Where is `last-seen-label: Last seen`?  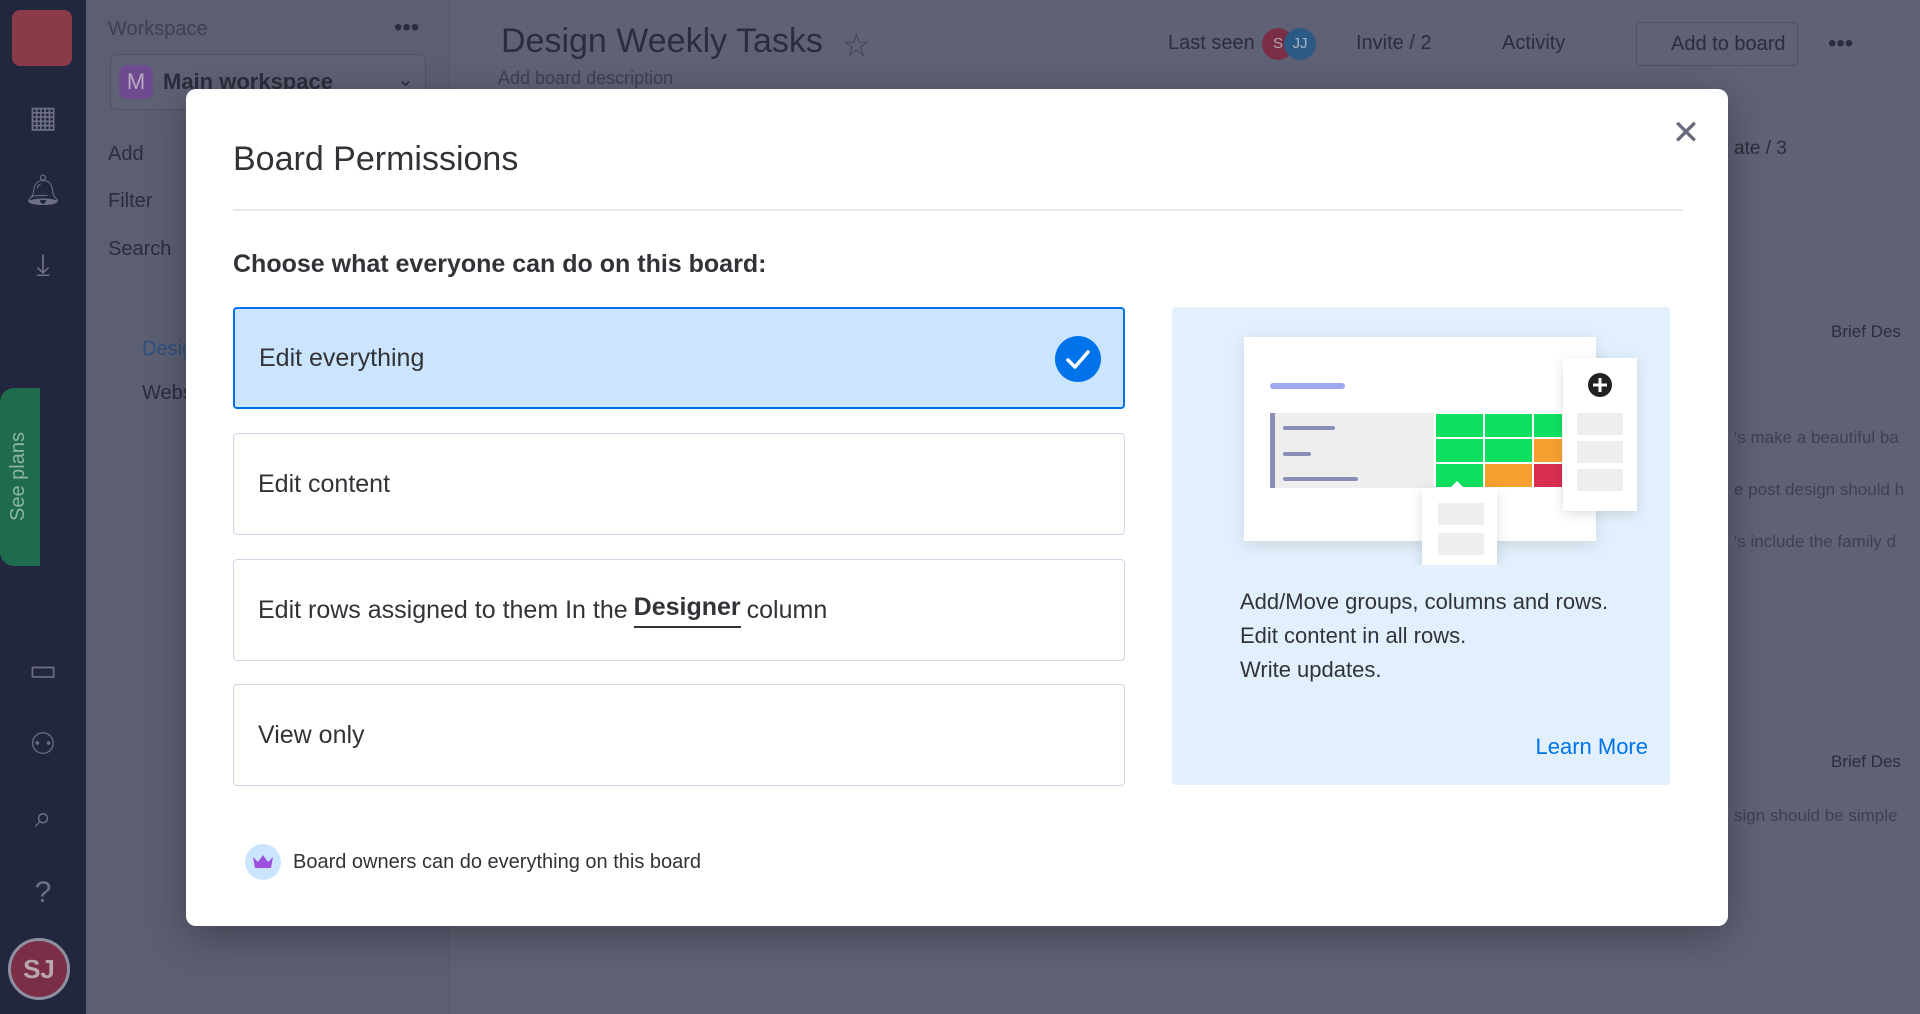 last-seen-label: Last seen is located at coordinates (1211, 43).